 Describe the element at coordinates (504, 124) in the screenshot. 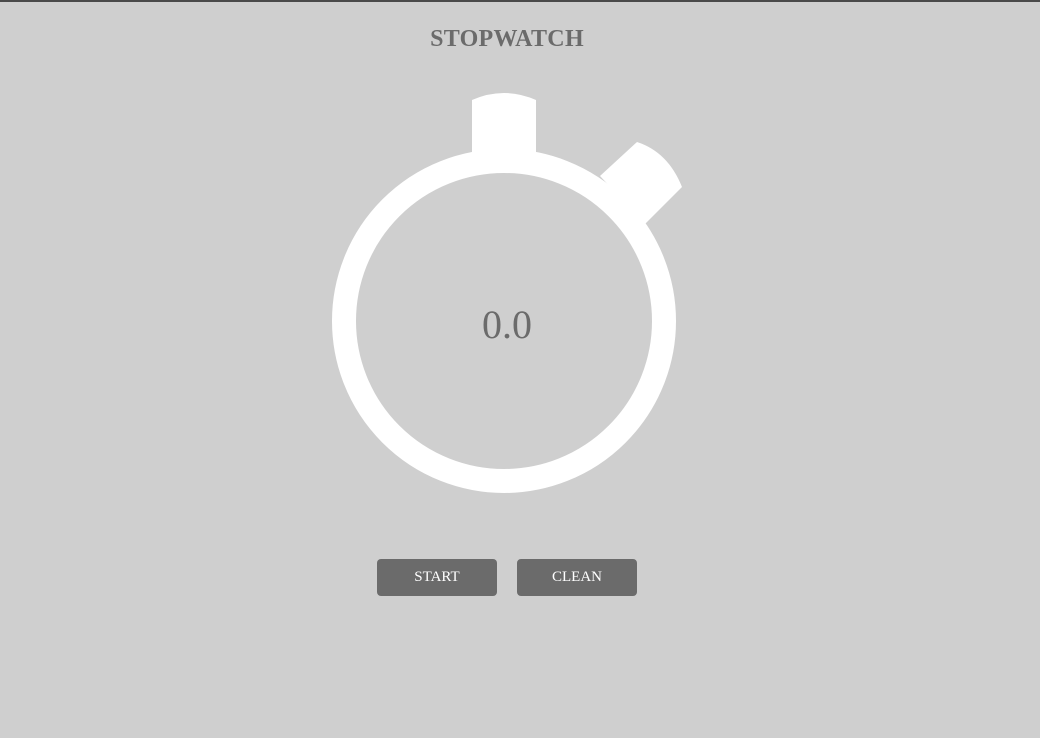

I see `stopwatch-crown` at that location.